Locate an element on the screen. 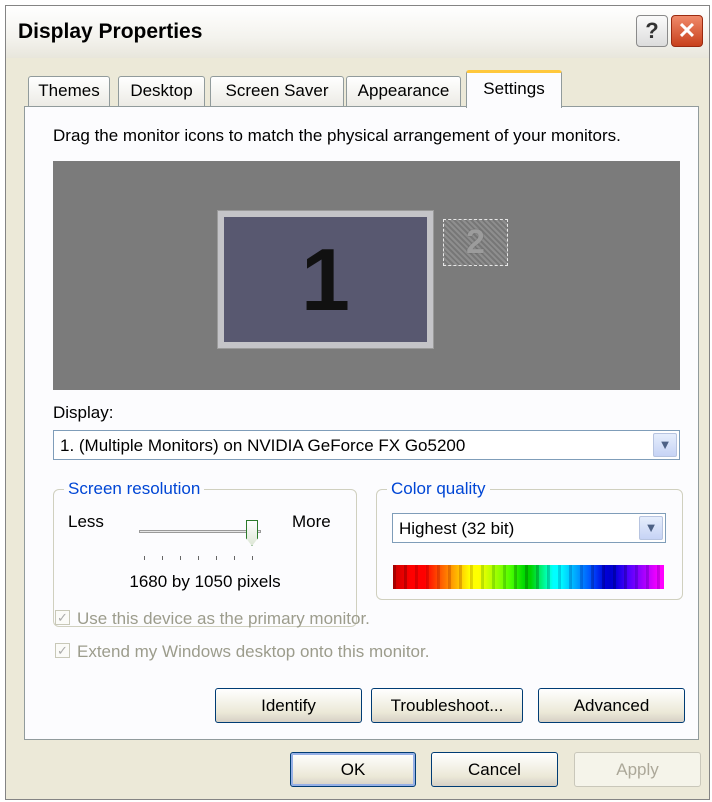  color-quality-select: Highest (32 bit) ▼ is located at coordinates (529, 528).